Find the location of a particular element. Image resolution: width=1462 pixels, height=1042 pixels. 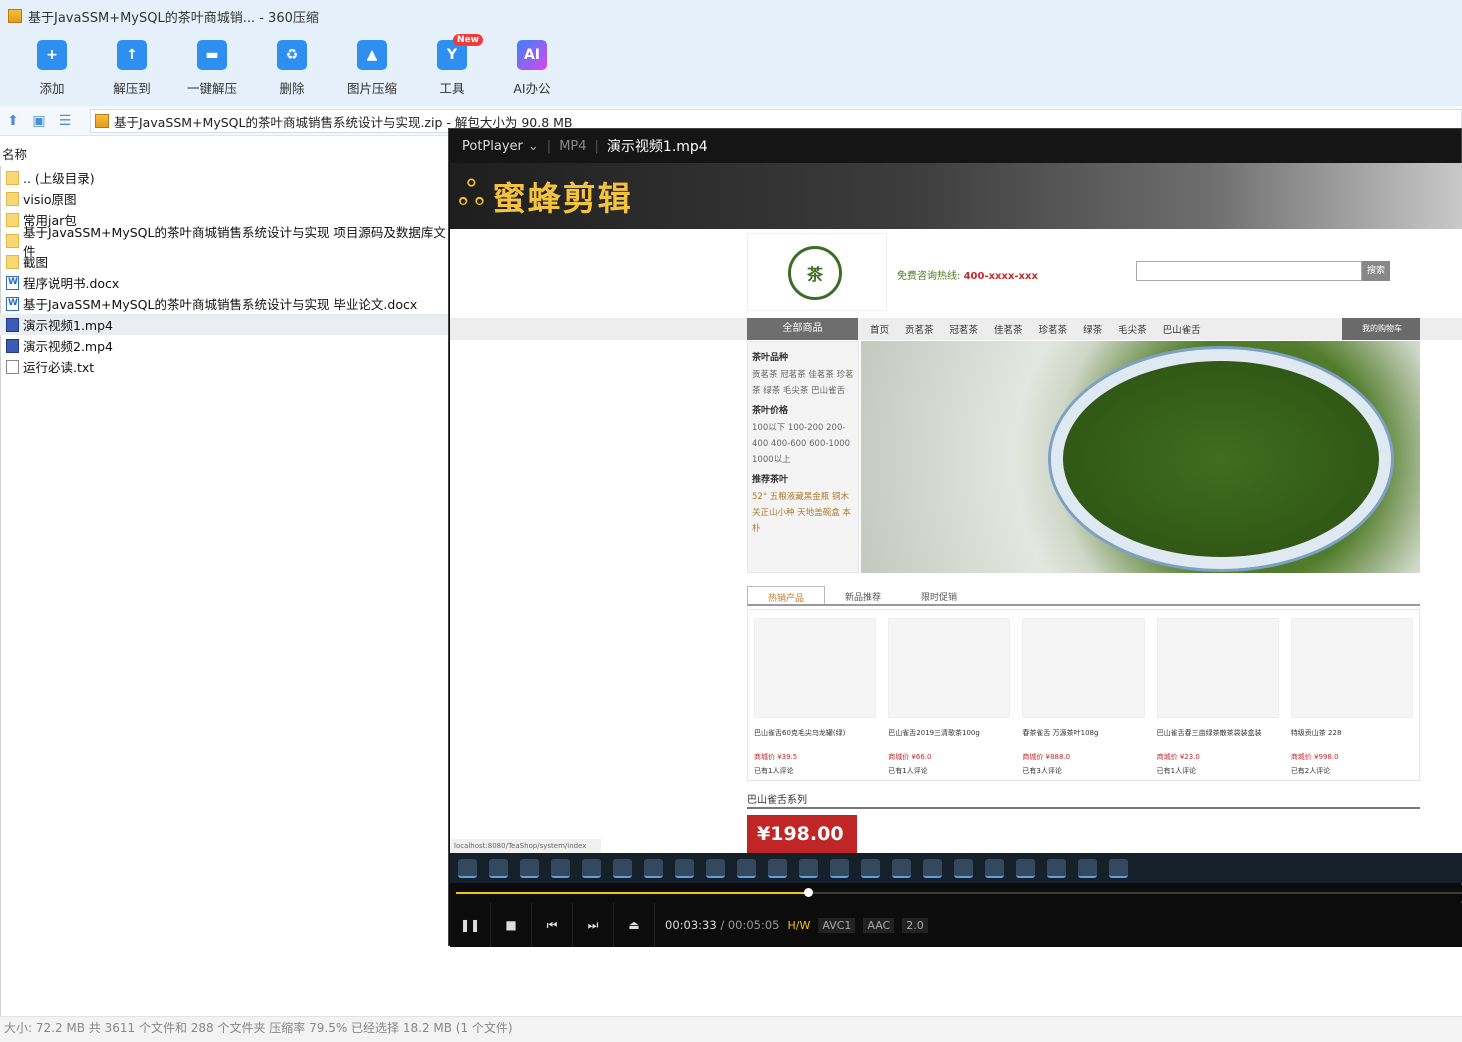

up-arrow-icon: ⬆ is located at coordinates (13, 121).